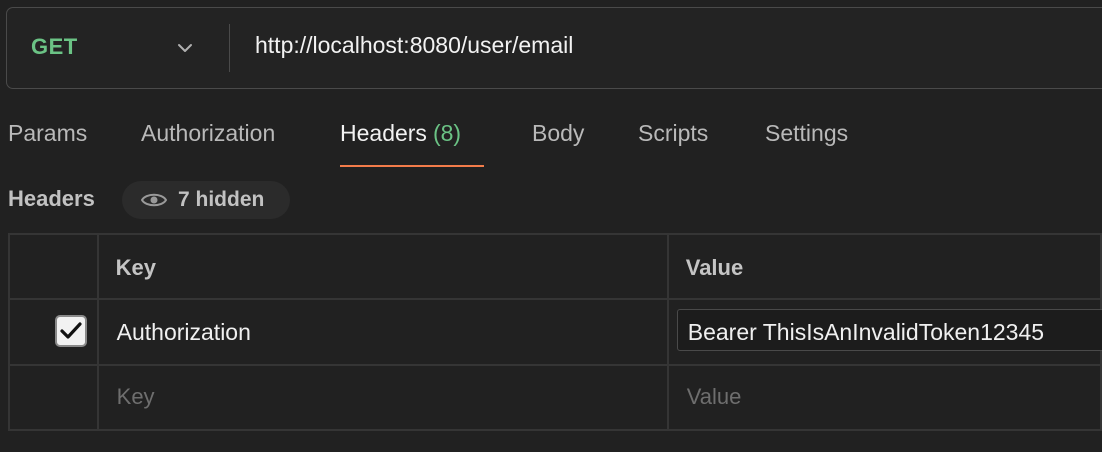  What do you see at coordinates (673, 133) in the screenshot?
I see `tab-scripts: Scripts` at bounding box center [673, 133].